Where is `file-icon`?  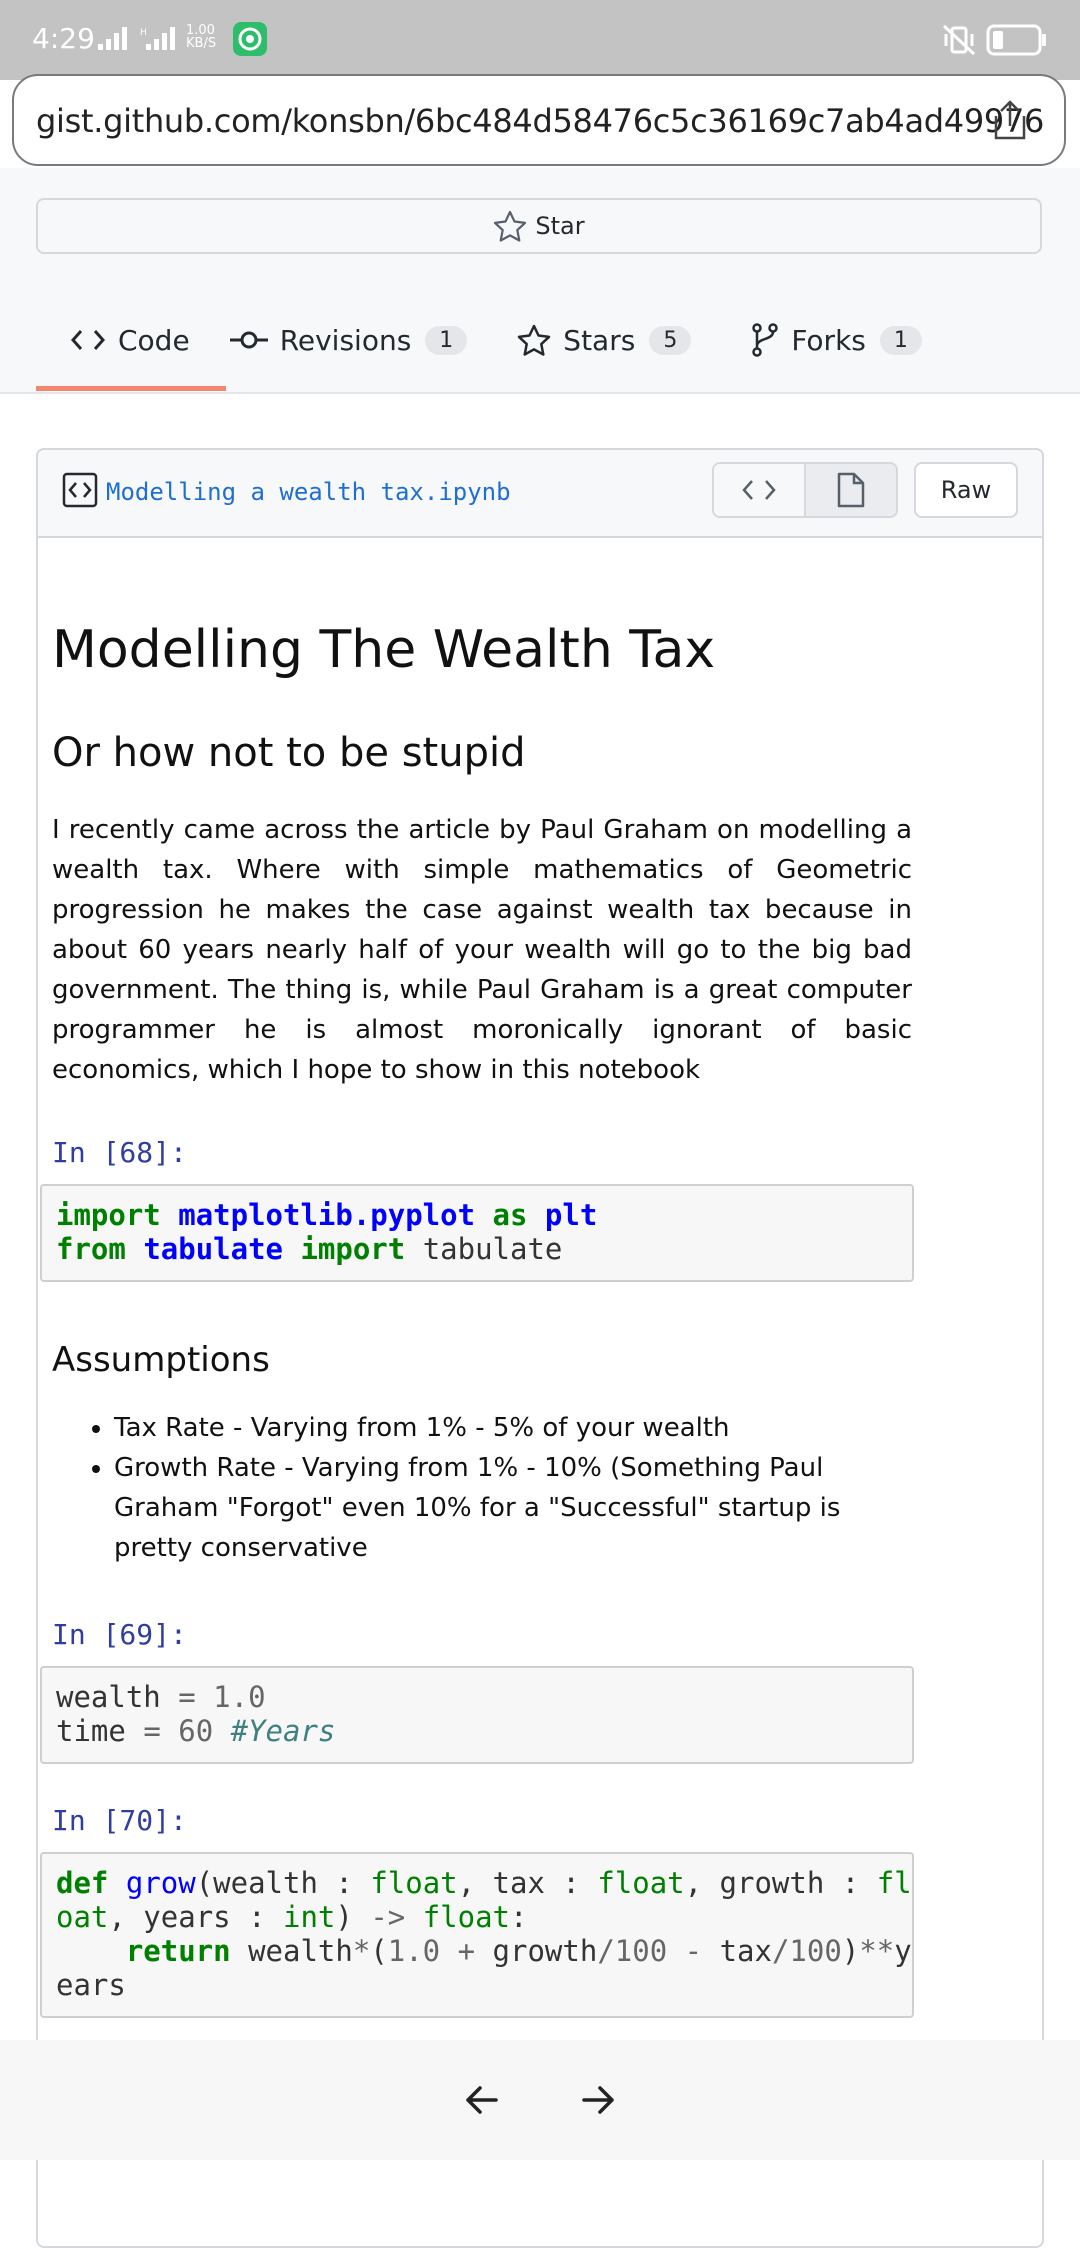
file-icon is located at coordinates (851, 490).